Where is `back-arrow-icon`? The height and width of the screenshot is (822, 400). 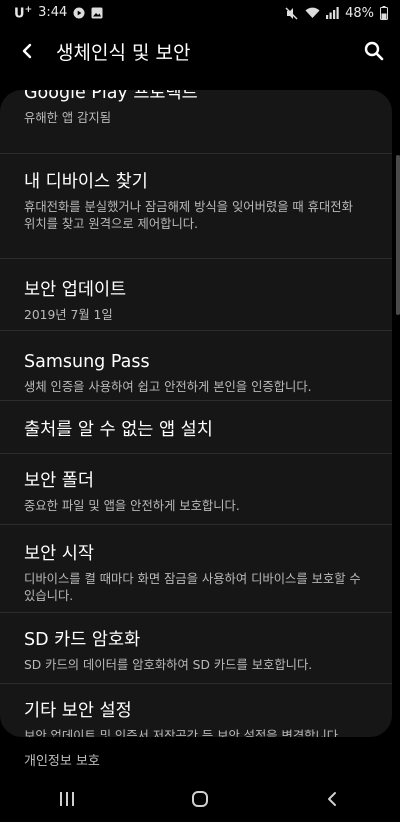
back-arrow-icon is located at coordinates (27, 51).